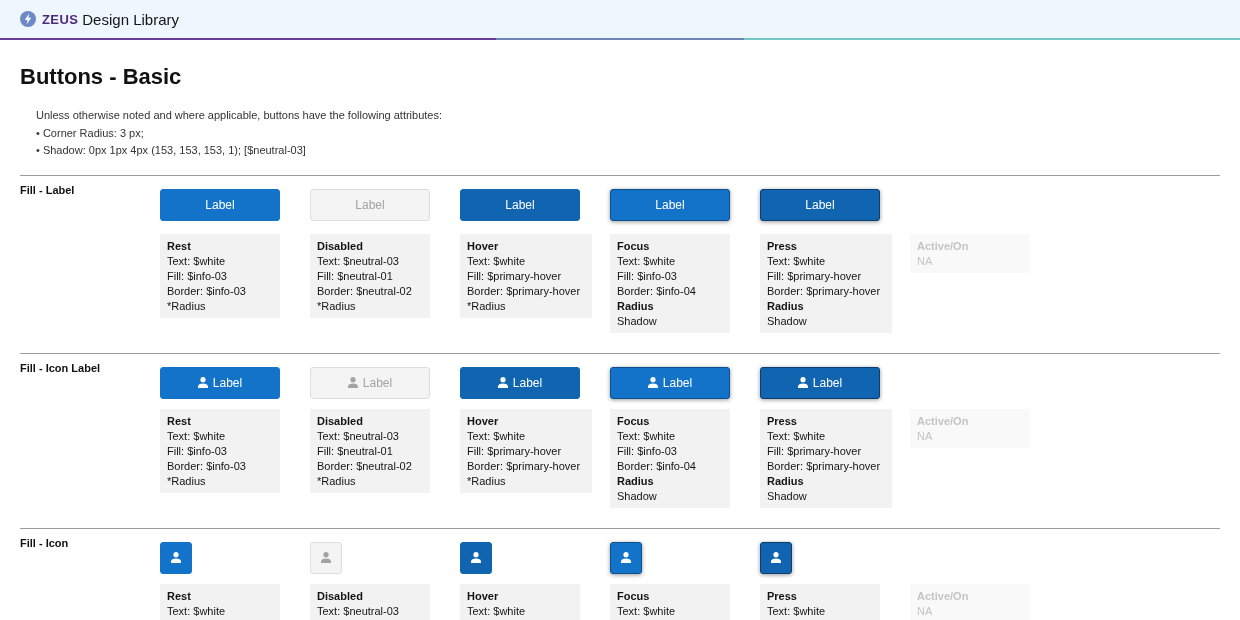  What do you see at coordinates (101, 77) in the screenshot?
I see `page-title: Buttons - Basic` at bounding box center [101, 77].